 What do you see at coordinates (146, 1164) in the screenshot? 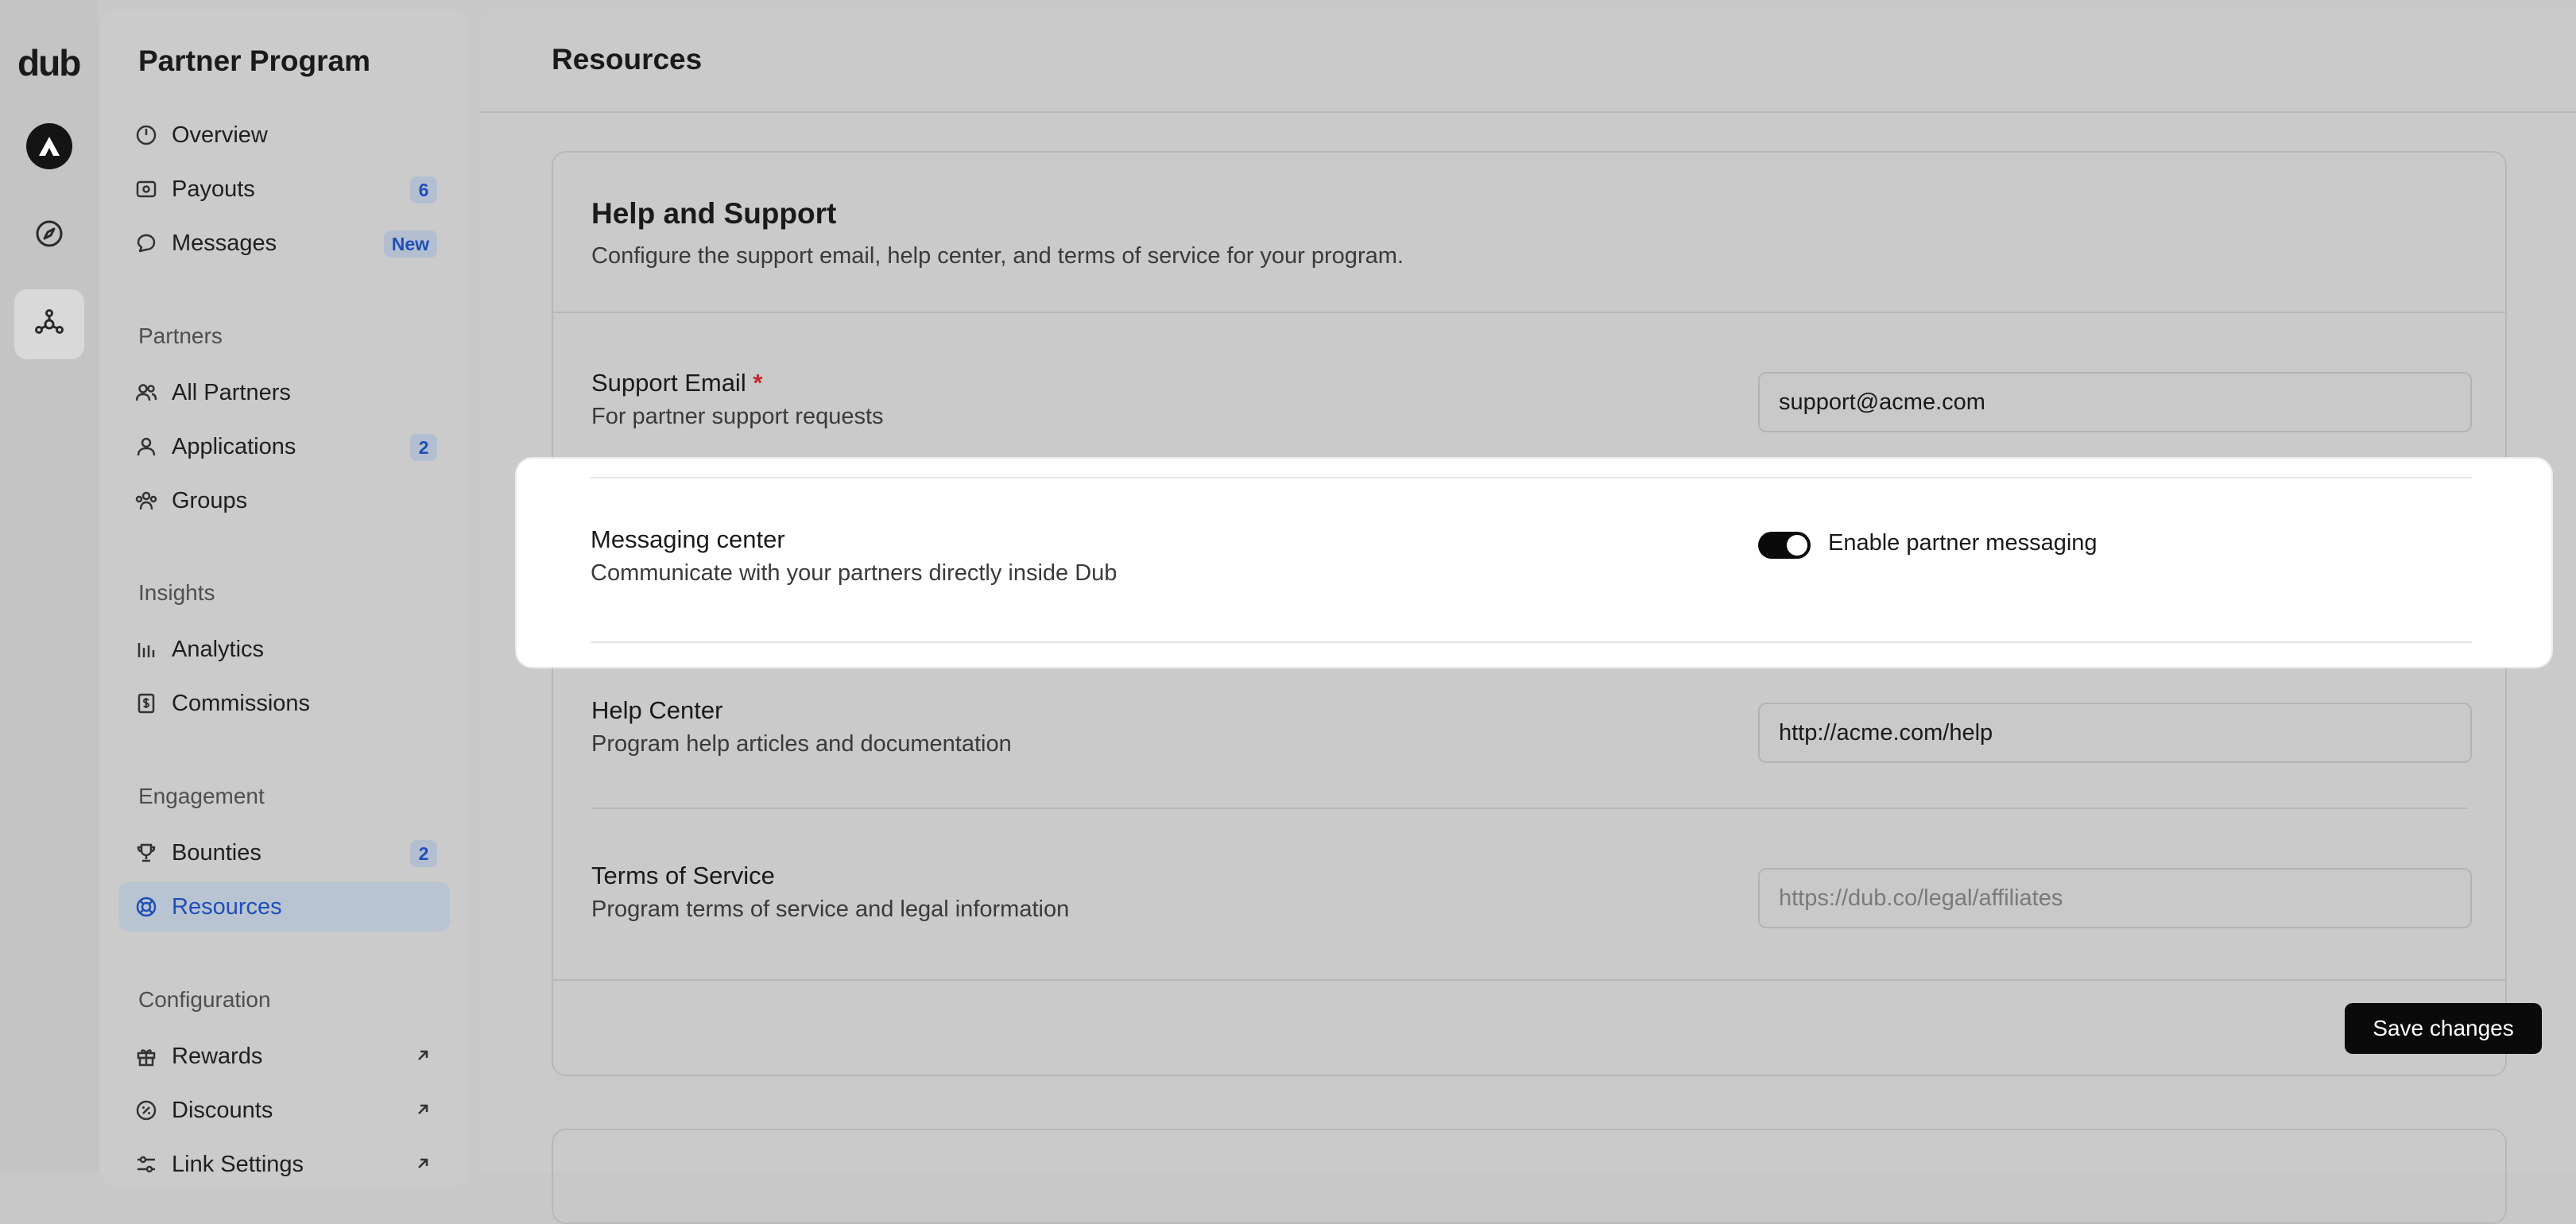
I see `sliders-icon` at bounding box center [146, 1164].